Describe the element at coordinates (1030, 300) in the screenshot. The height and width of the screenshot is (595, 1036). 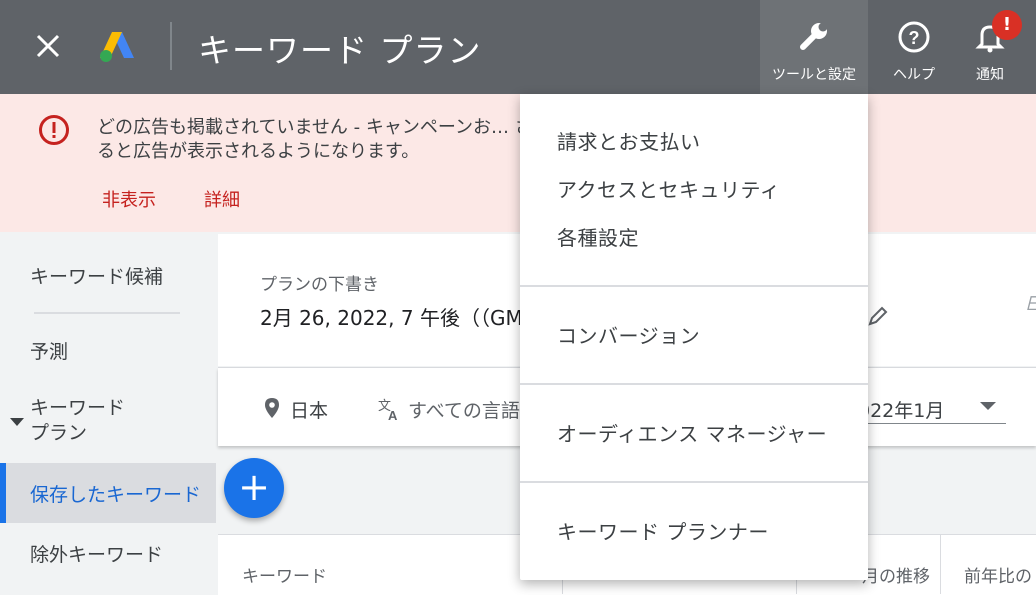
I see `card-edge-text: 日` at that location.